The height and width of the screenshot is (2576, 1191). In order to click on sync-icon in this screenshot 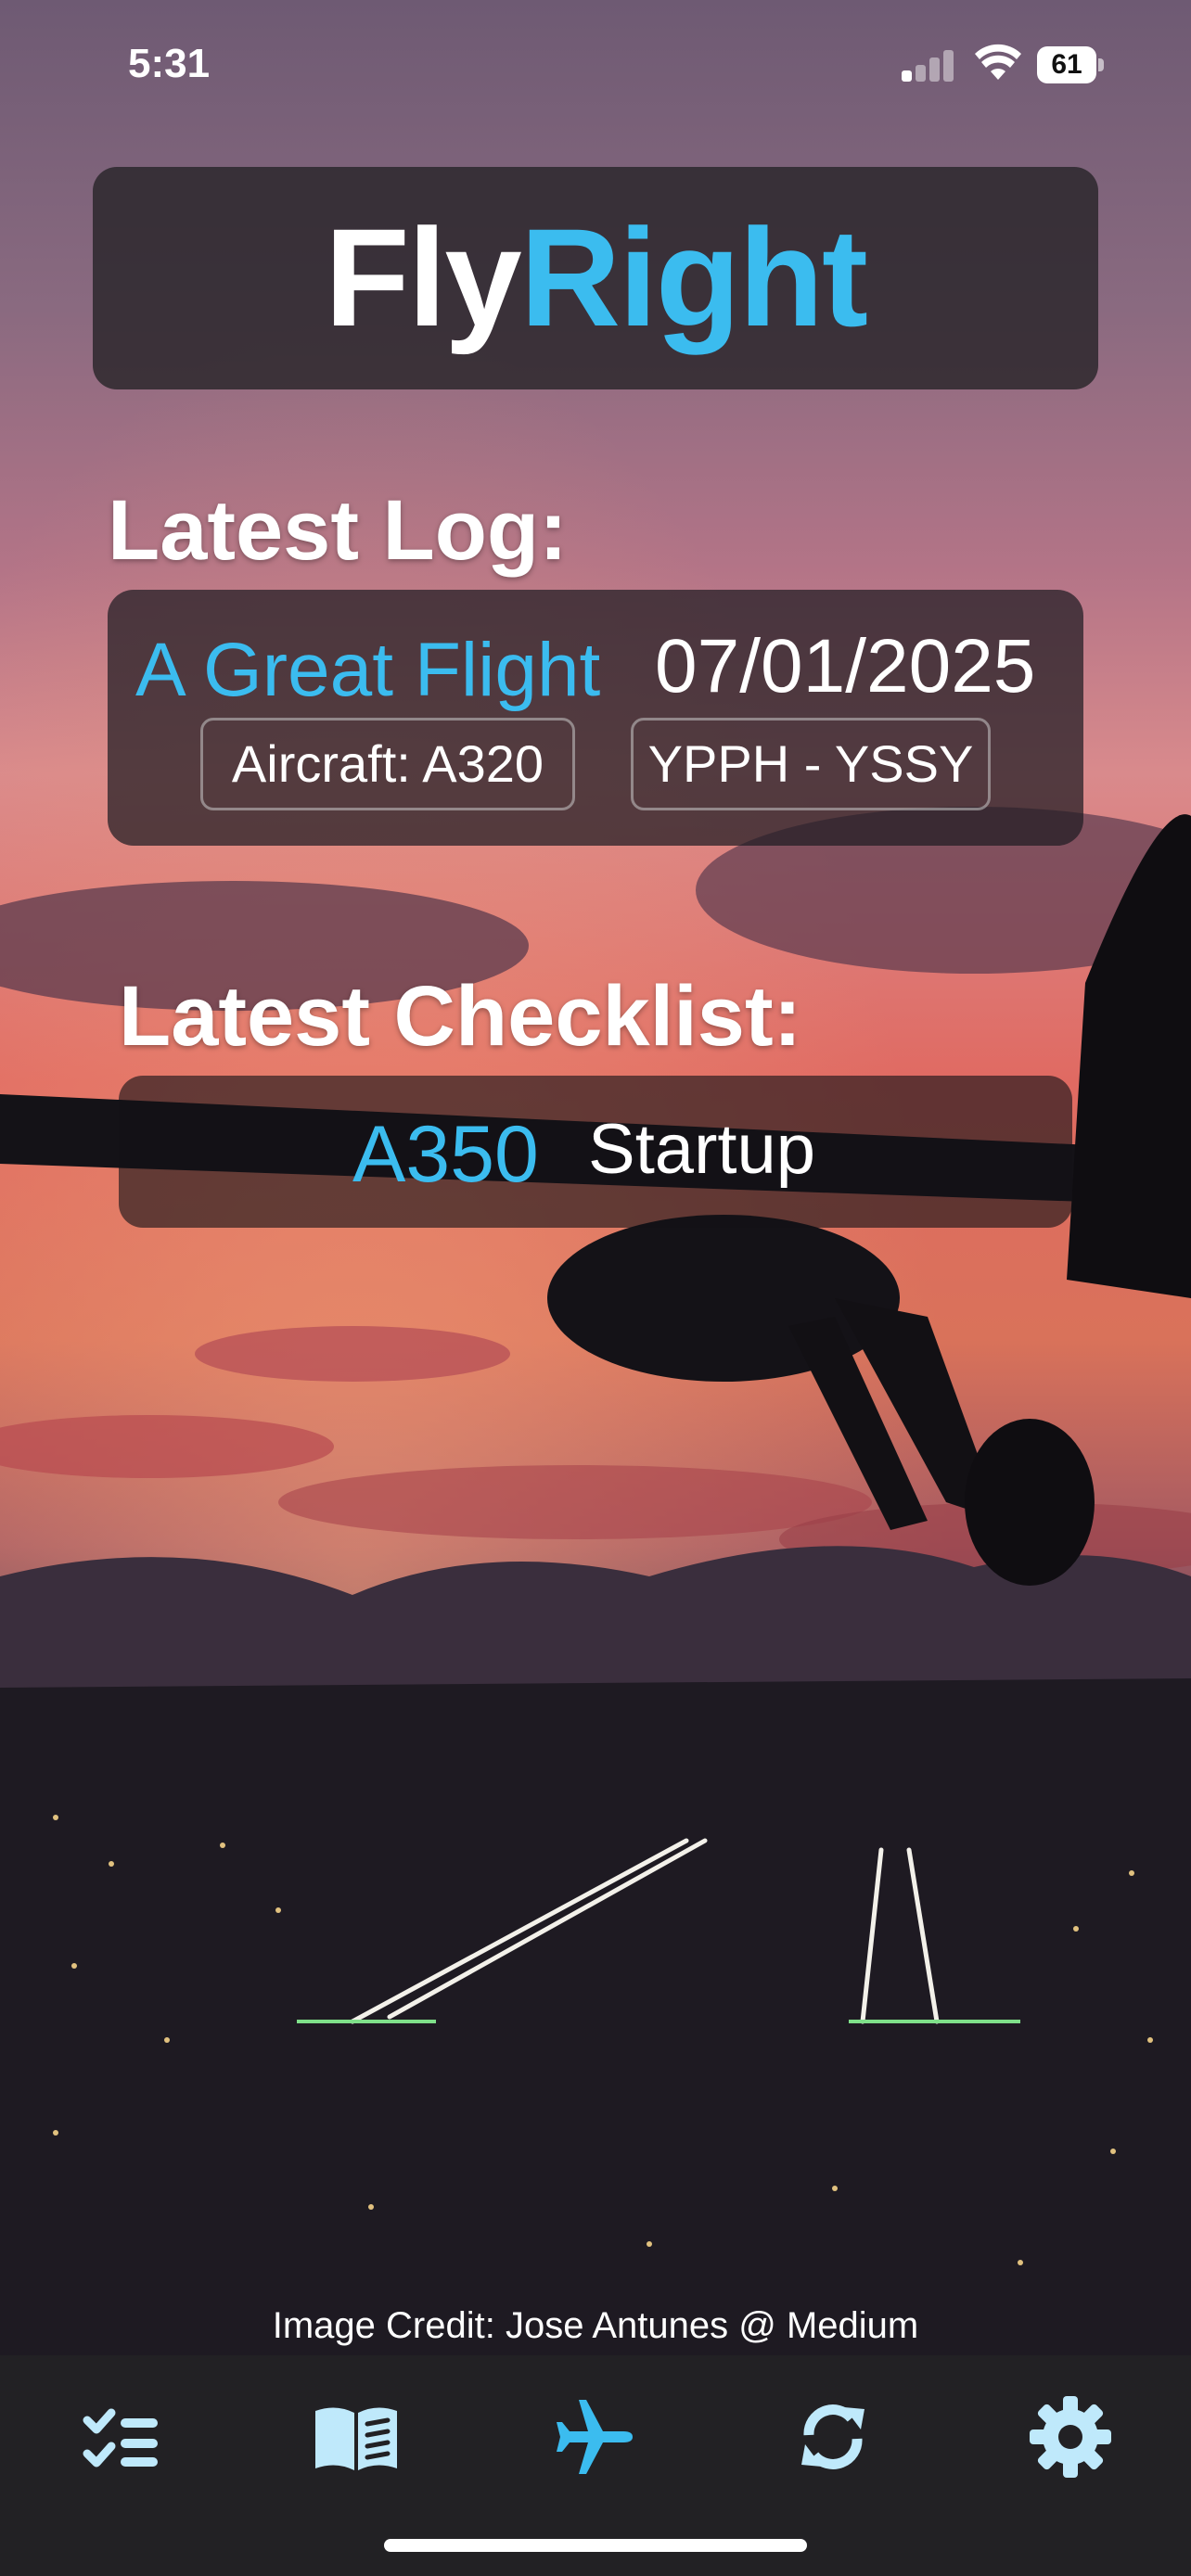, I will do `click(832, 2436)`.